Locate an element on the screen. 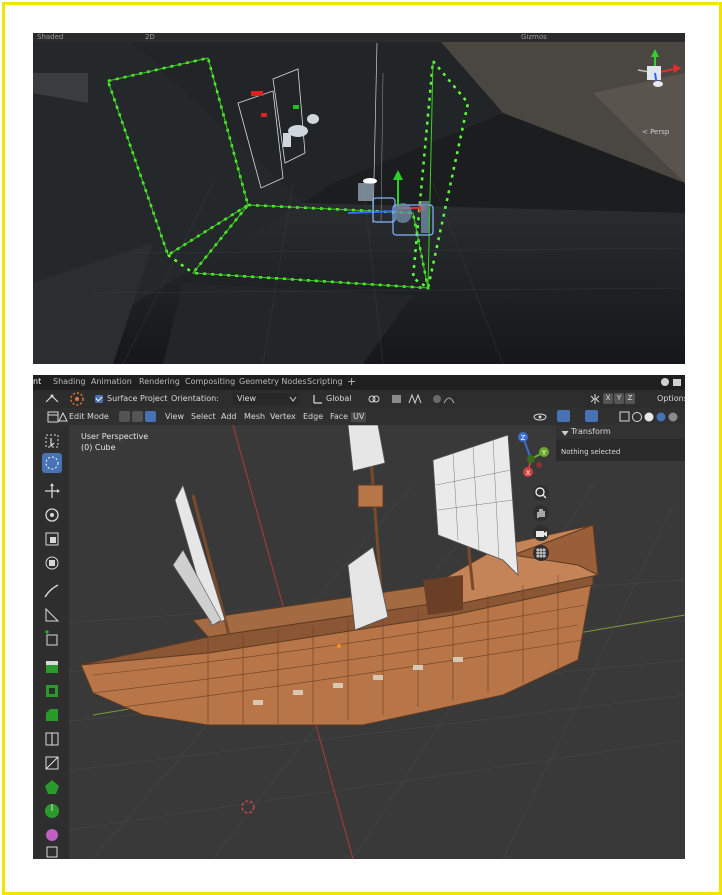 The image size is (722, 895). rotate-tool is located at coordinates (52, 515).